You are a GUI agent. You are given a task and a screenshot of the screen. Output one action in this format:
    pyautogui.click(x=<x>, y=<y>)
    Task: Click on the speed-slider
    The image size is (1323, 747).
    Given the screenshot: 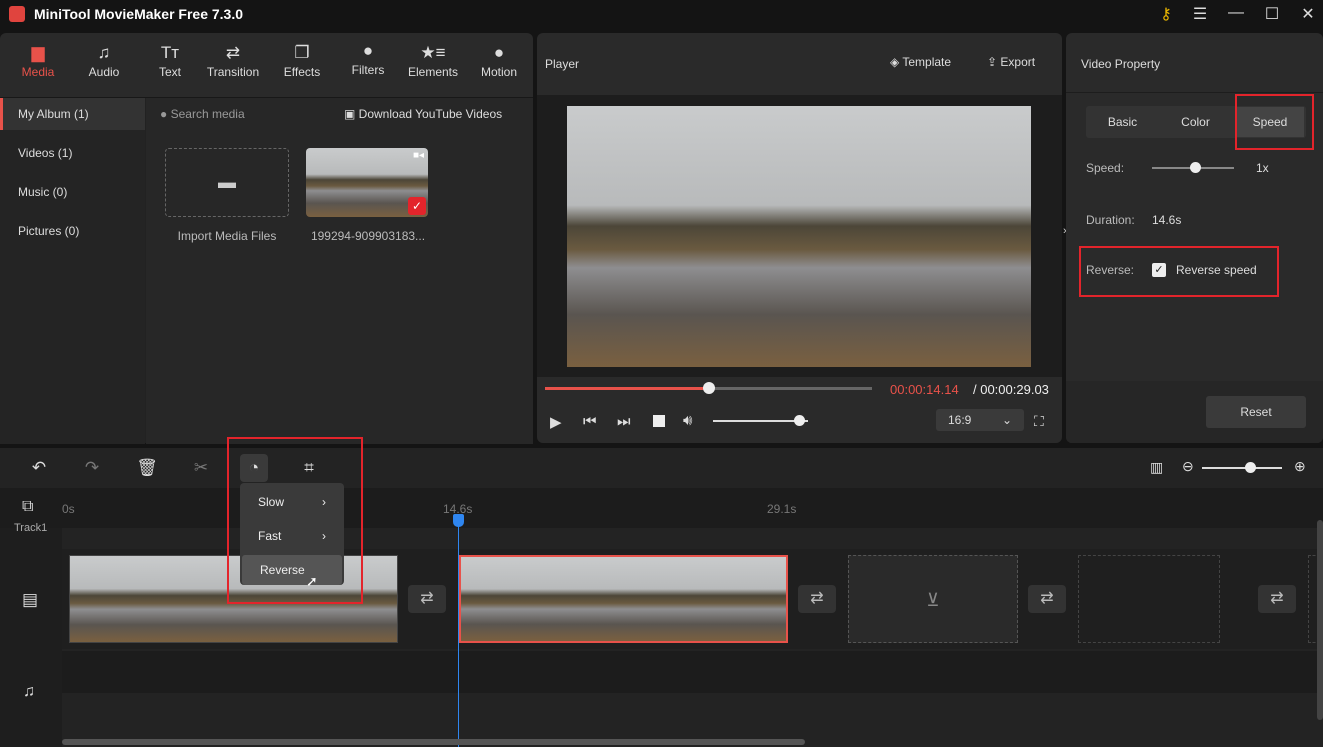 What is the action you would take?
    pyautogui.click(x=1193, y=167)
    